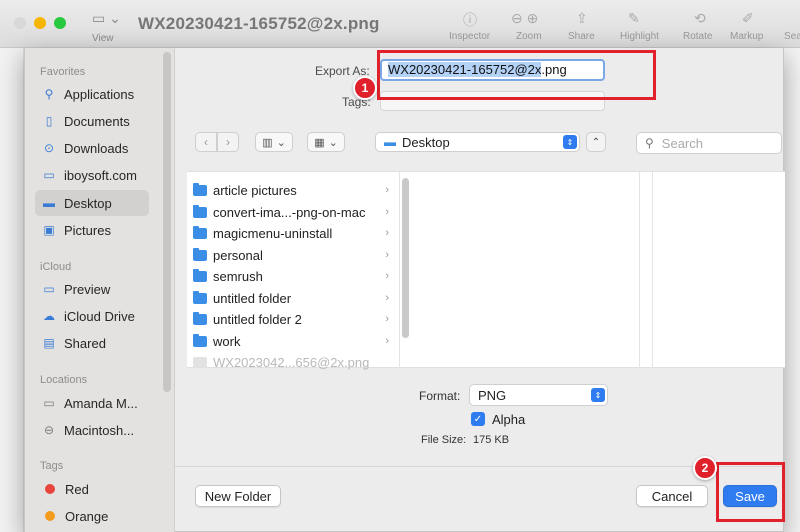 Image resolution: width=800 pixels, height=532 pixels. I want to click on sidebar-item-iboysoft: ▭ iboysoft.com, so click(92, 175).